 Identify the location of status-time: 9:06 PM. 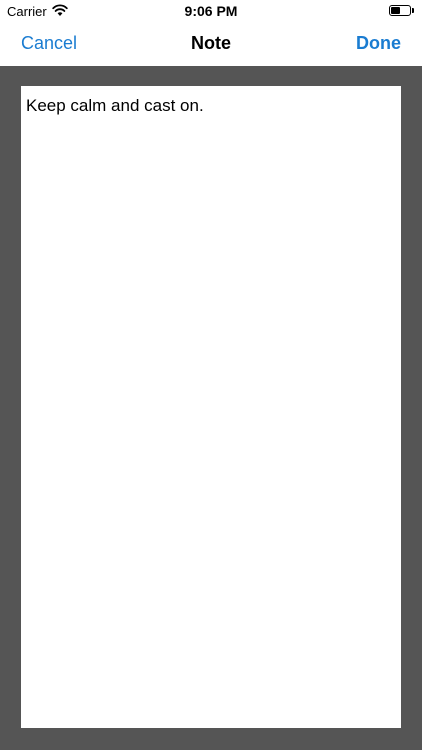
(211, 11).